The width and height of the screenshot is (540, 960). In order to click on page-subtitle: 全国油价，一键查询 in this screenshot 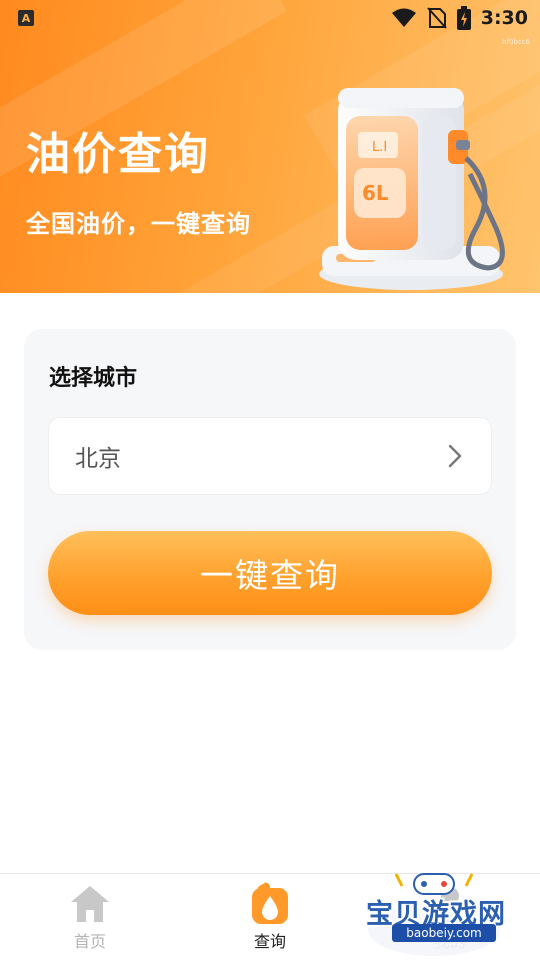, I will do `click(138, 224)`.